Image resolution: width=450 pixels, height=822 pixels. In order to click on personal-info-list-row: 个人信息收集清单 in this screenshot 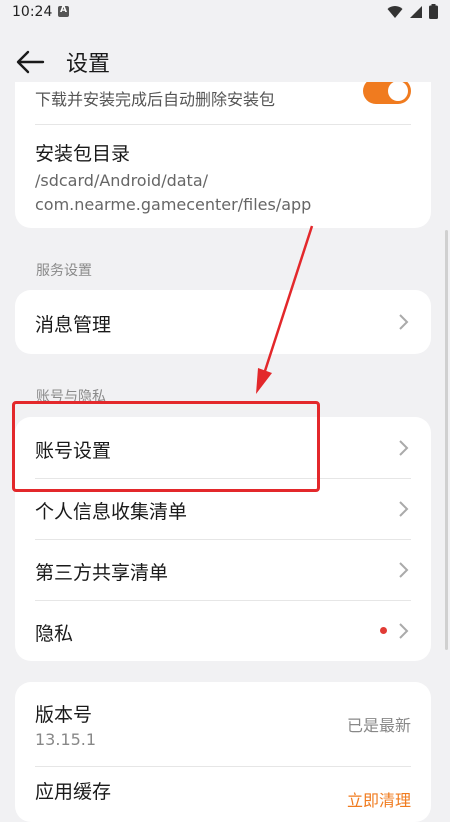, I will do `click(223, 509)`.